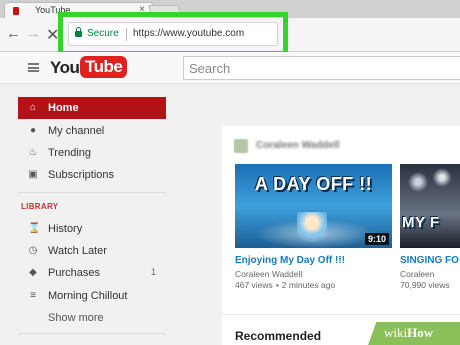 The width and height of the screenshot is (460, 345). I want to click on video-duration: 9:10, so click(376, 239).